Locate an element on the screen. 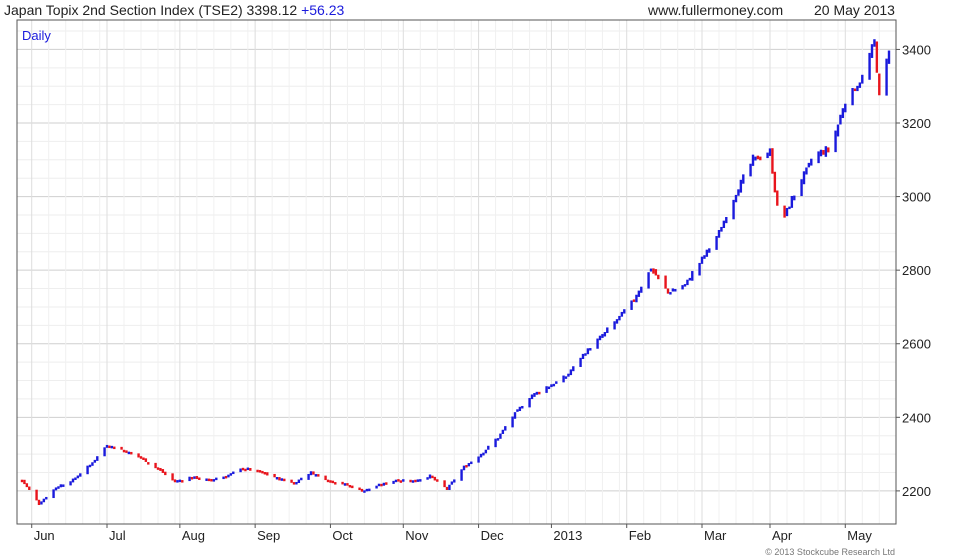 The image size is (980, 560). period-label: Daily is located at coordinates (36, 35).